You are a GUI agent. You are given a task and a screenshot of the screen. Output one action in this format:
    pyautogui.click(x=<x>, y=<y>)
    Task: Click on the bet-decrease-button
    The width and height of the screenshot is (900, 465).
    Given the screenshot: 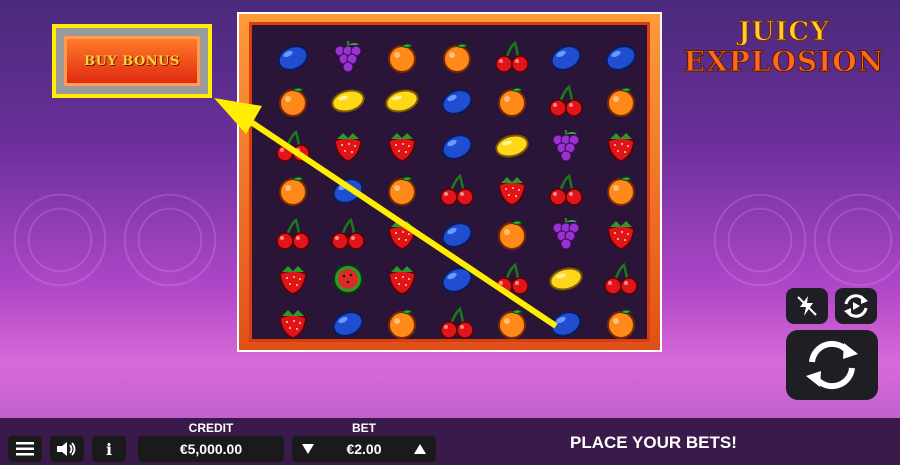 What is the action you would take?
    pyautogui.click(x=308, y=449)
    